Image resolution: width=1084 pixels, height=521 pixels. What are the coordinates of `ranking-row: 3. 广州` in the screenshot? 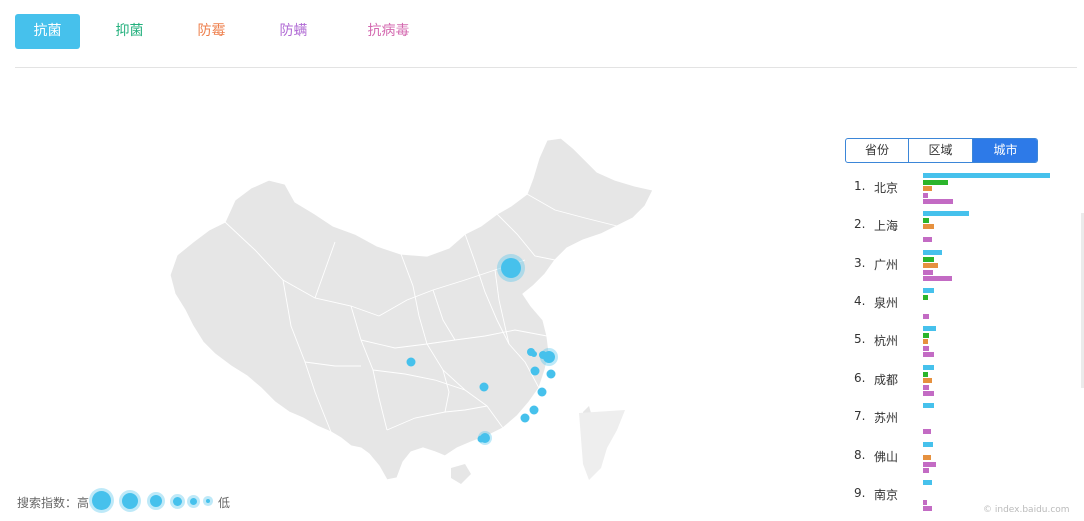 It's located at (951, 269).